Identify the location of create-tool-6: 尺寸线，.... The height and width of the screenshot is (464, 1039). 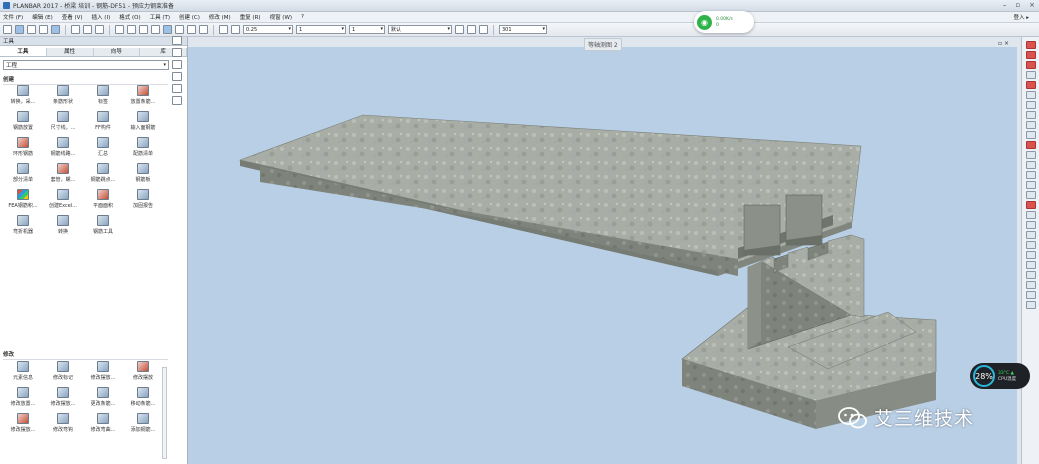
(63, 122).